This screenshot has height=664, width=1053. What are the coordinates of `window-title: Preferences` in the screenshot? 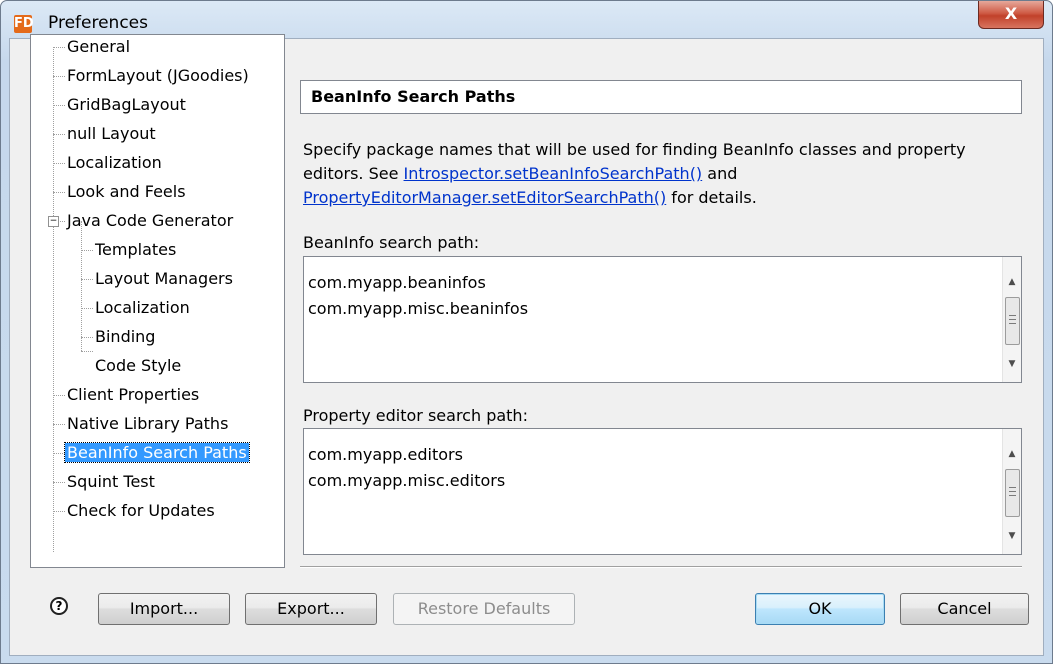 It's located at (98, 23).